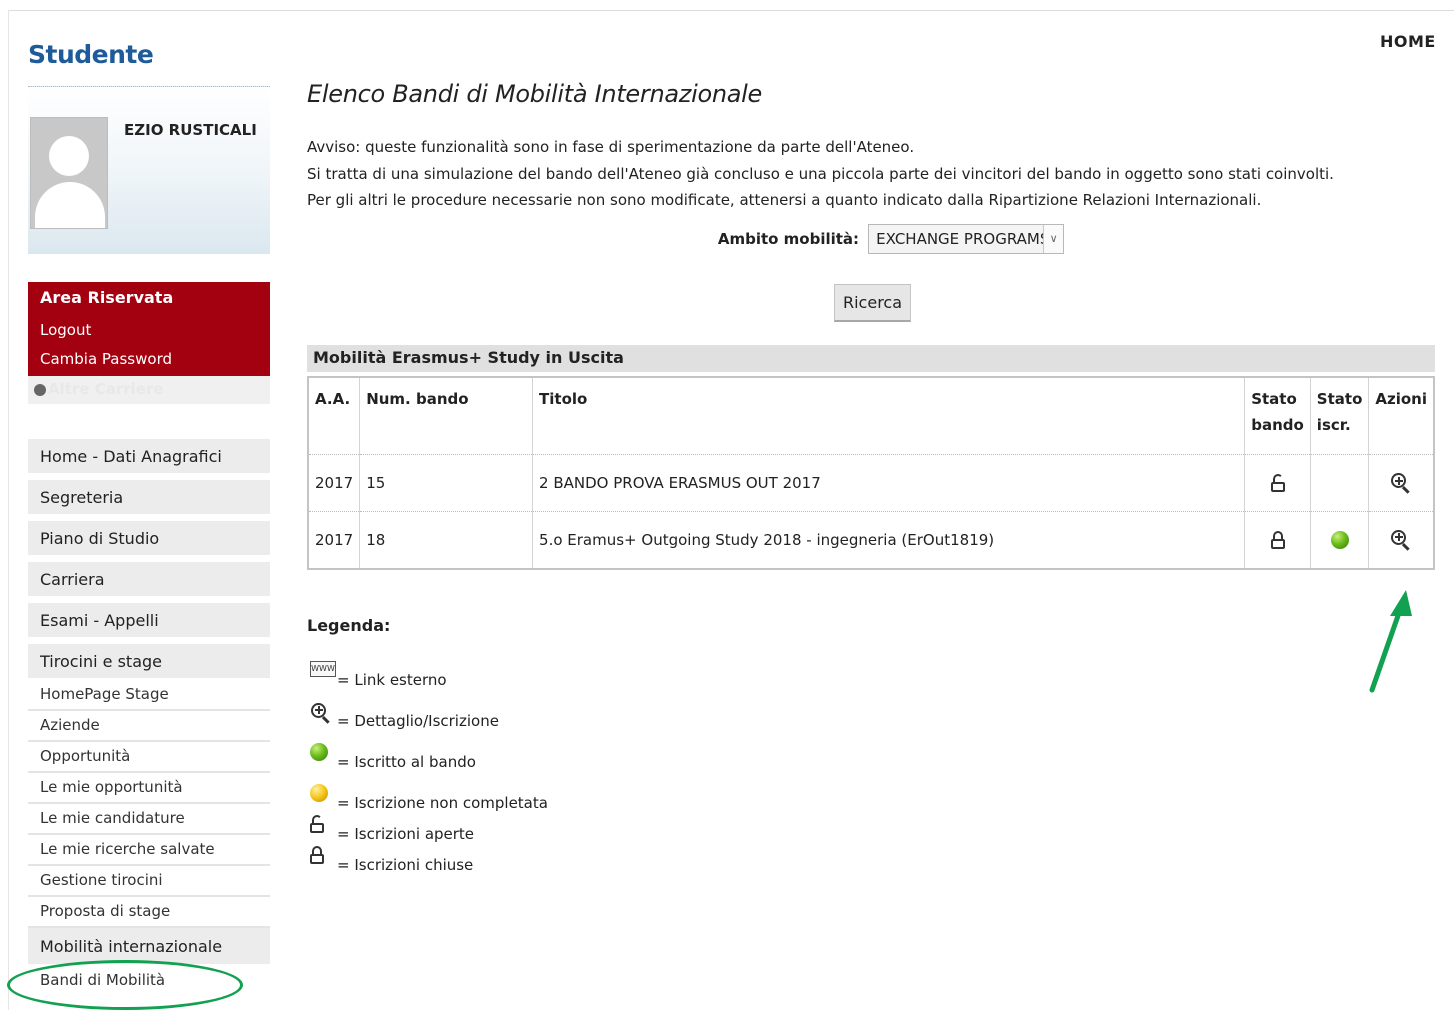  What do you see at coordinates (69, 173) in the screenshot?
I see `avatar` at bounding box center [69, 173].